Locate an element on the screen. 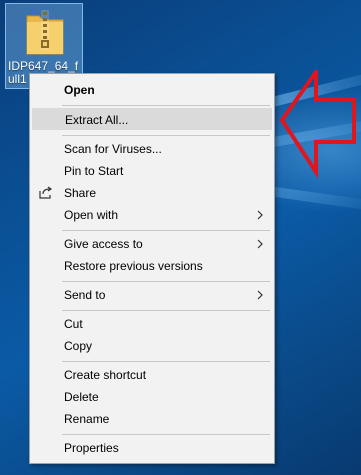 Image resolution: width=361 pixels, height=475 pixels. menu-item-label: Delete is located at coordinates (81, 397).